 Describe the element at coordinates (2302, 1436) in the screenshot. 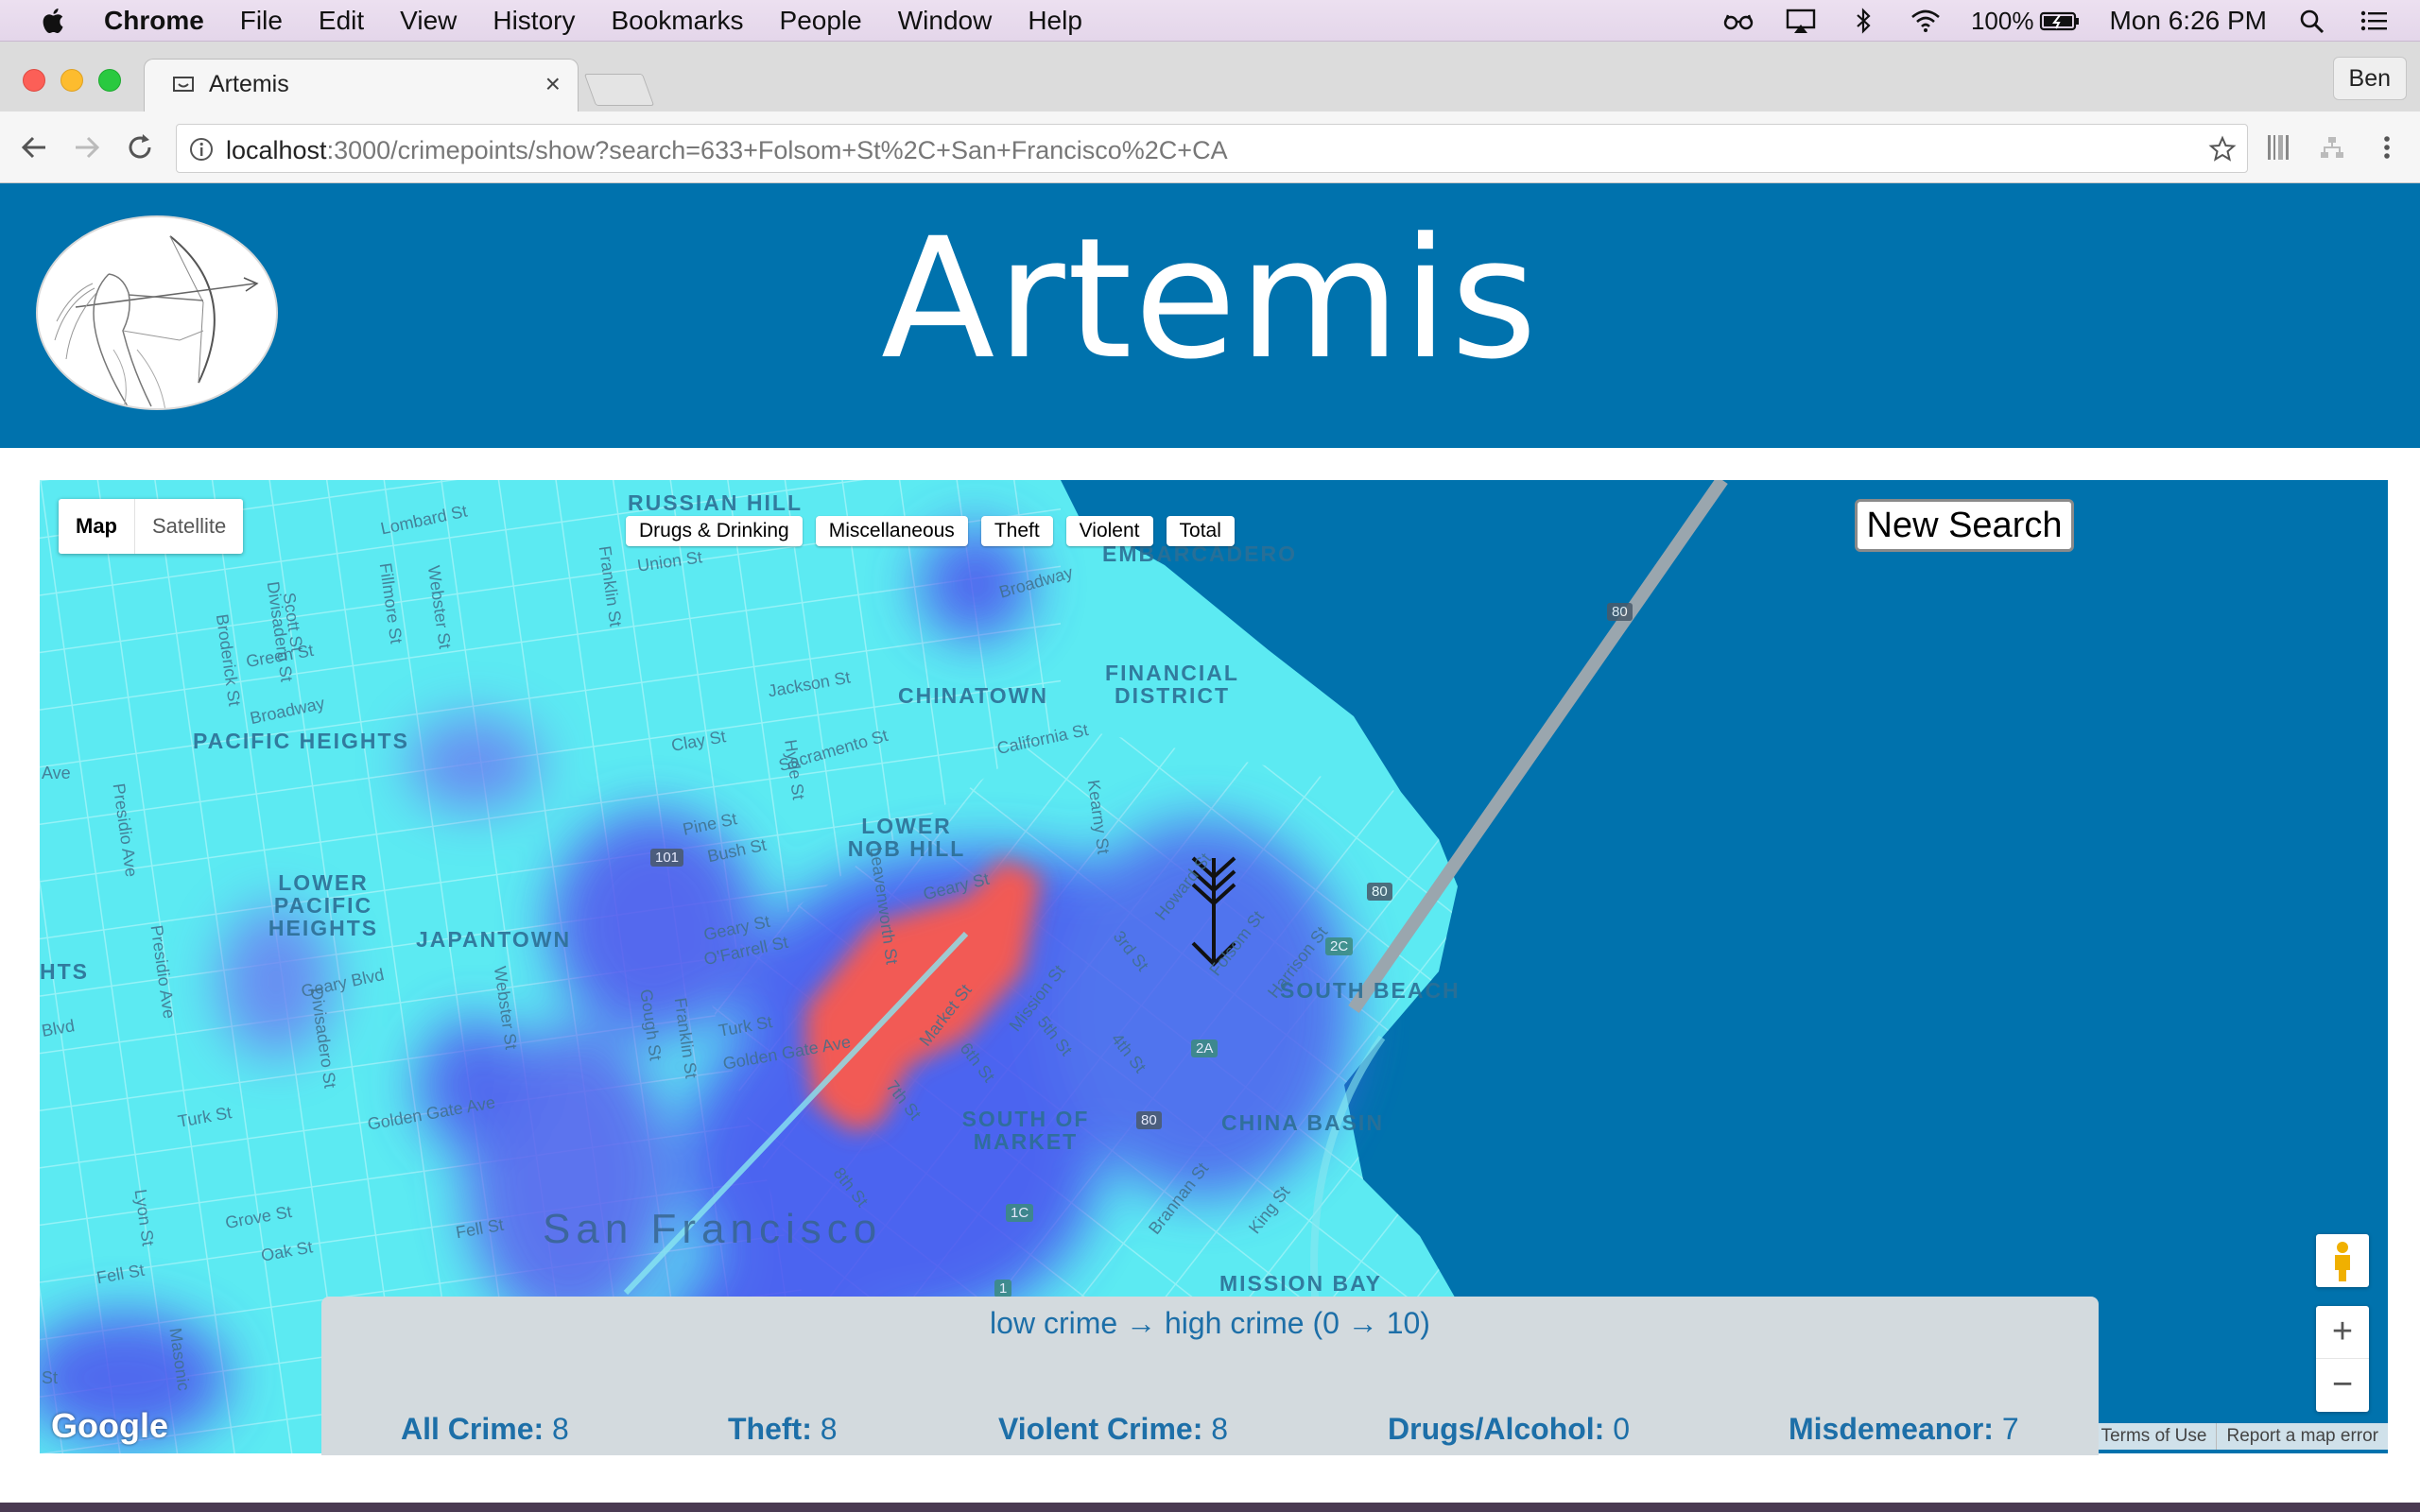

I see `report-map-error-link: Report a map error` at that location.